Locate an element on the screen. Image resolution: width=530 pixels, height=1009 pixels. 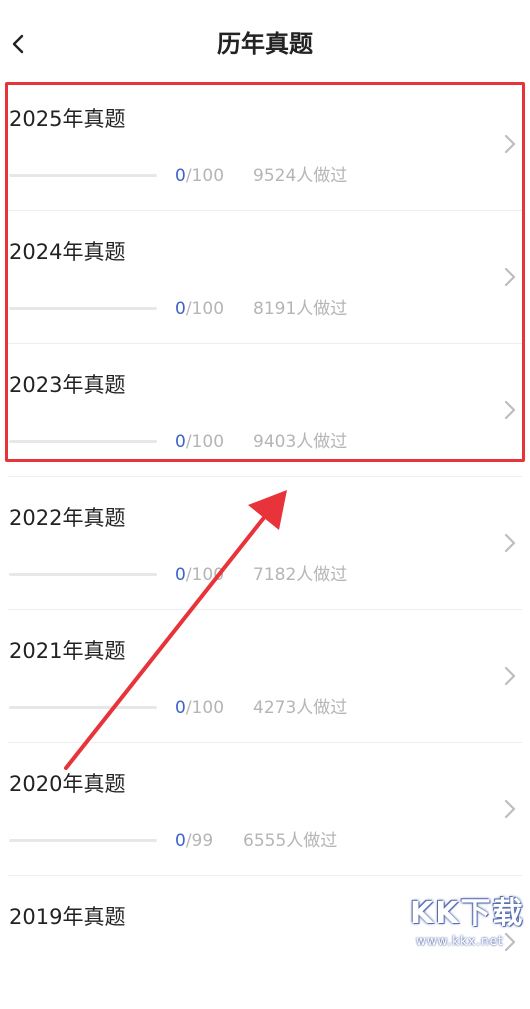
exam-title: 2024年真题 is located at coordinates (67, 252).